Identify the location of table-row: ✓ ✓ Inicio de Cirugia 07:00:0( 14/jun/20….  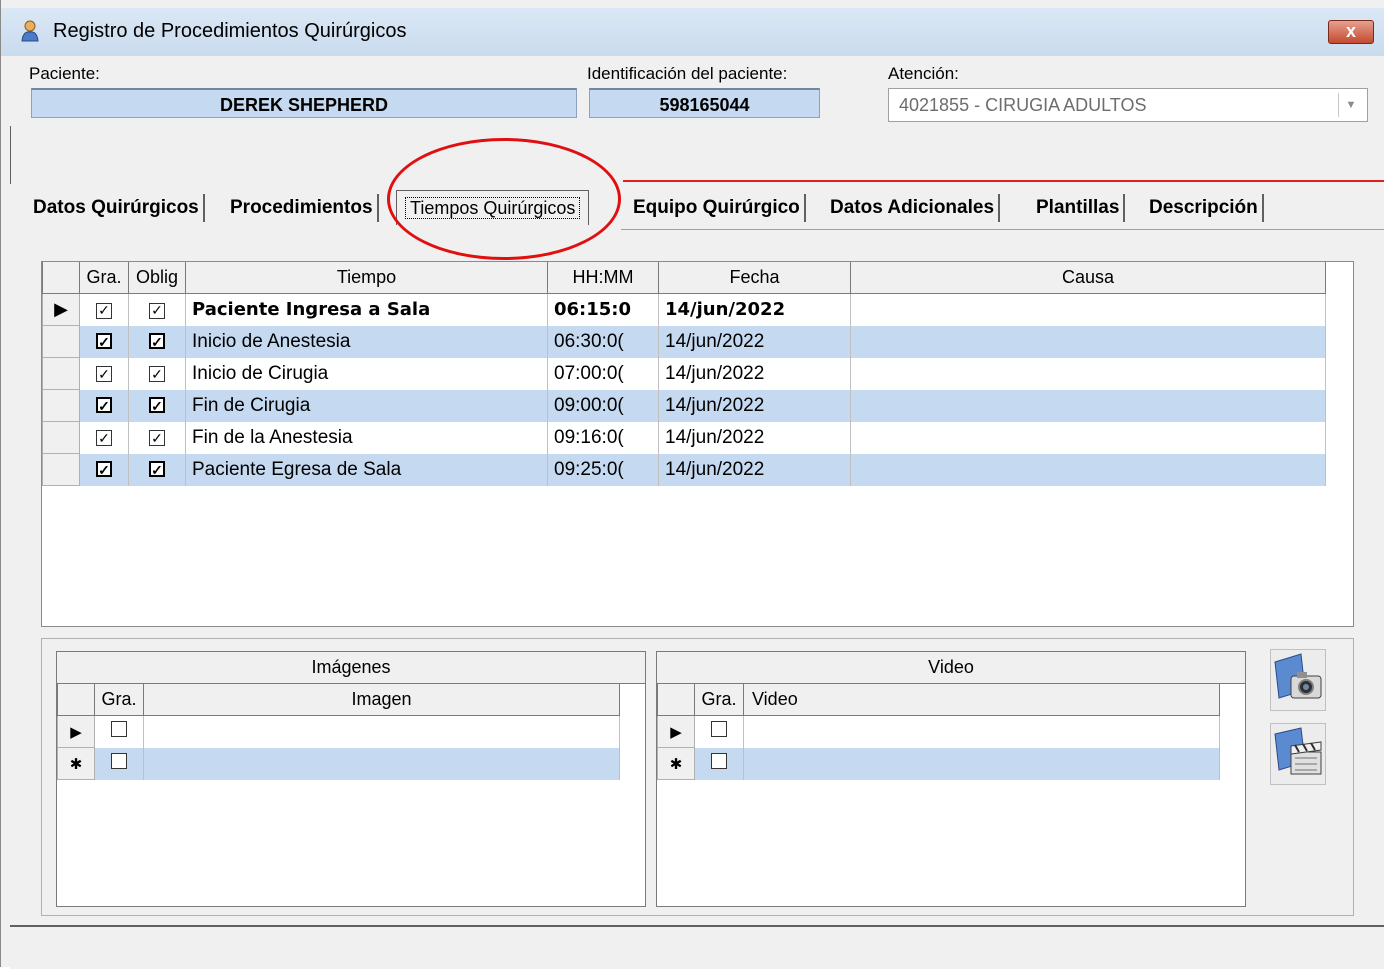
(684, 373).